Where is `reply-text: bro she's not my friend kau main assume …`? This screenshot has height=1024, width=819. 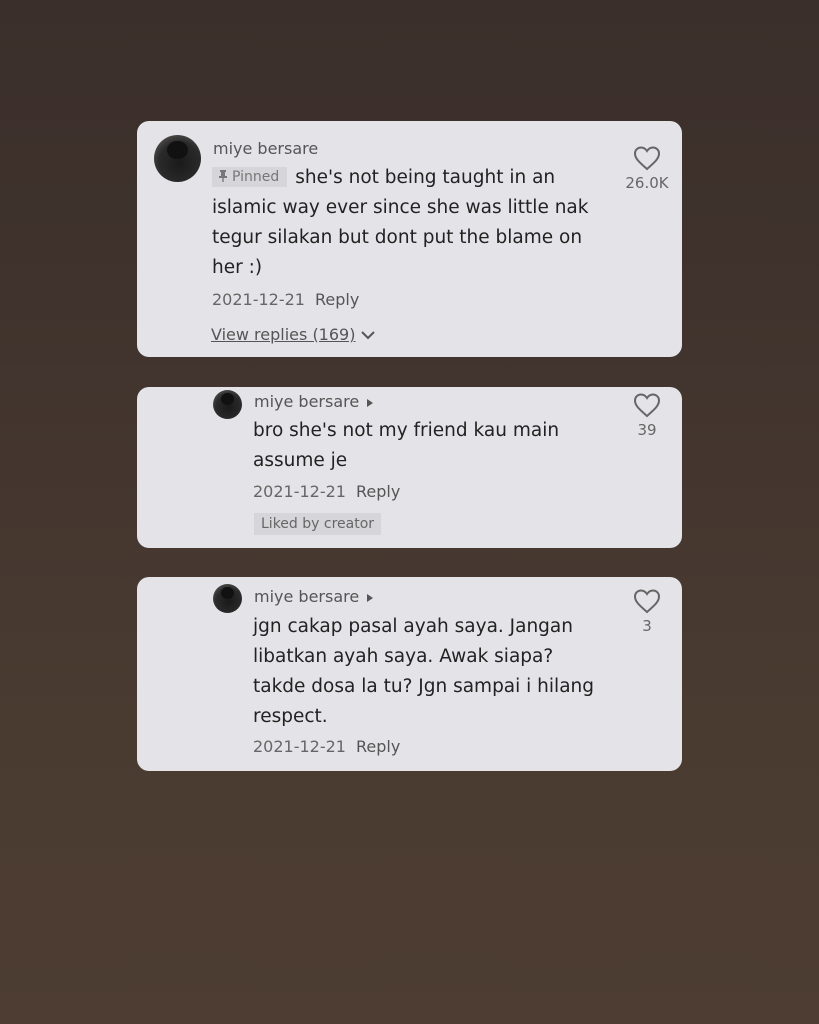
reply-text: bro she's not my friend kau main assume … is located at coordinates (423, 446).